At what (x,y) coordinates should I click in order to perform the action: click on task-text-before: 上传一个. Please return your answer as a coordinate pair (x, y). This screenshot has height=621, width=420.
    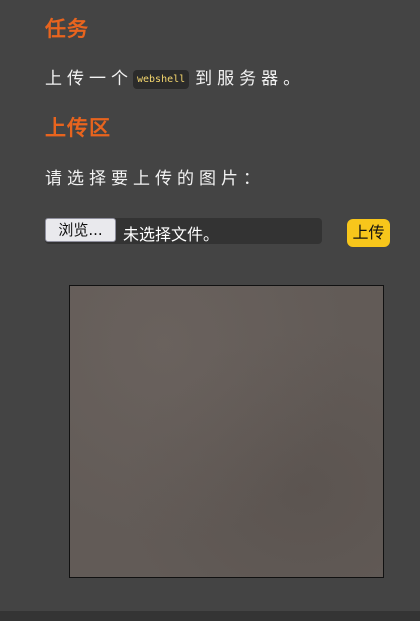
    Looking at the image, I should click on (89, 79).